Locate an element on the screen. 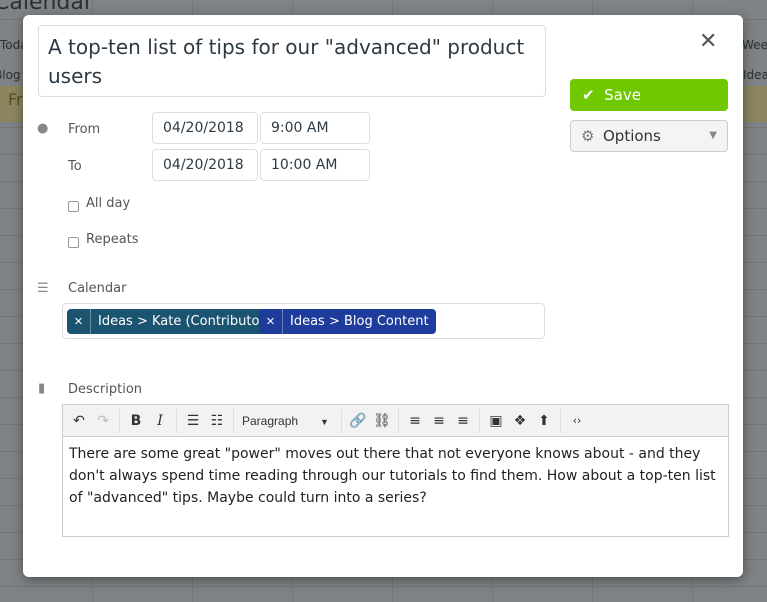 The height and width of the screenshot is (602, 767). save-button: ✔ Save is located at coordinates (649, 95).